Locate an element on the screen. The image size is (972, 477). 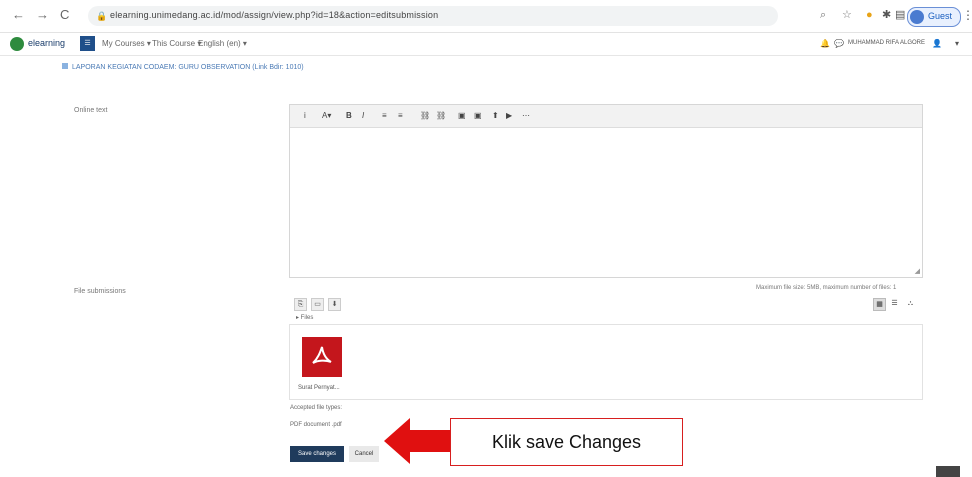
back-button: ← is located at coordinates (18, 15).